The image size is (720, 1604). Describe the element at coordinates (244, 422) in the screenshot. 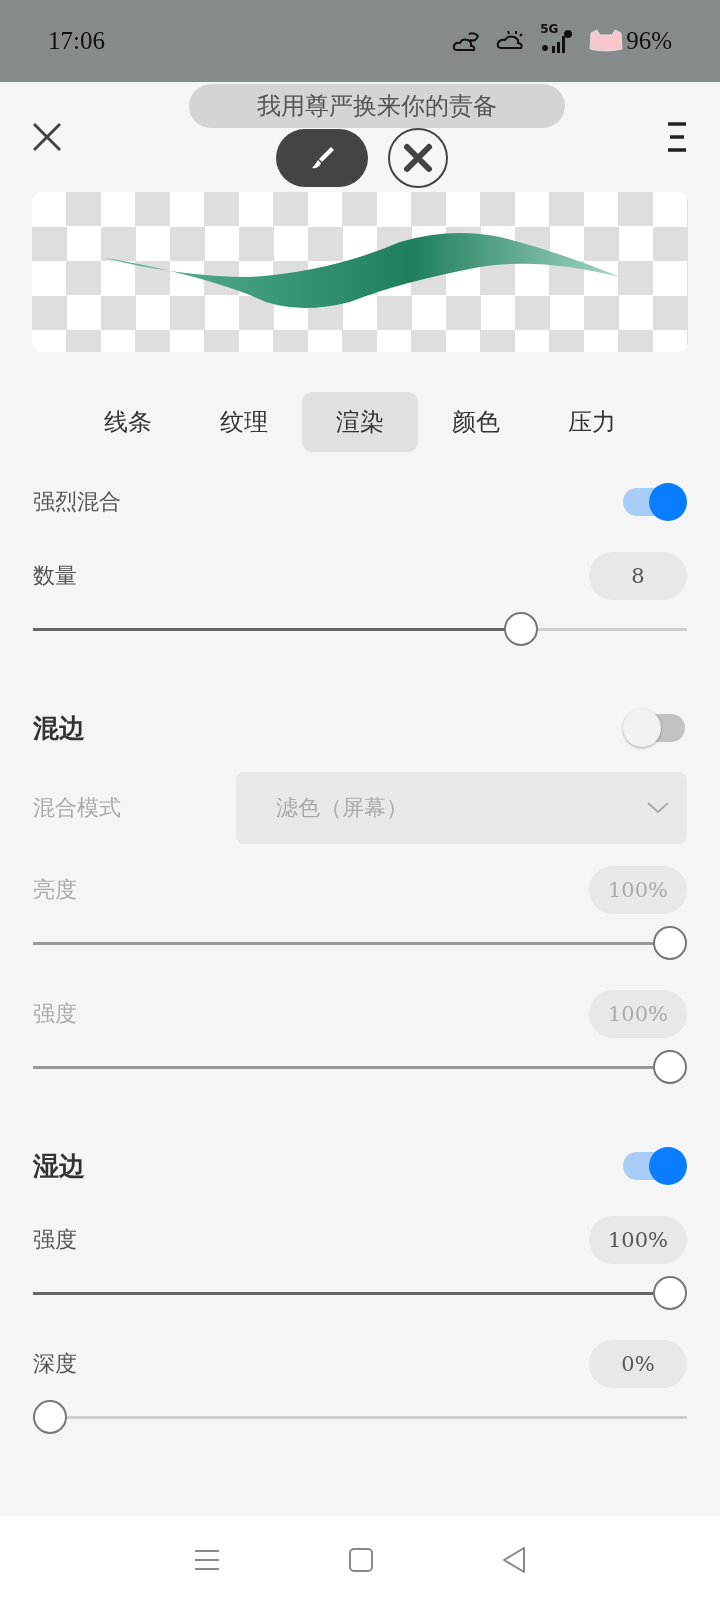

I see `tab: 纹理` at that location.